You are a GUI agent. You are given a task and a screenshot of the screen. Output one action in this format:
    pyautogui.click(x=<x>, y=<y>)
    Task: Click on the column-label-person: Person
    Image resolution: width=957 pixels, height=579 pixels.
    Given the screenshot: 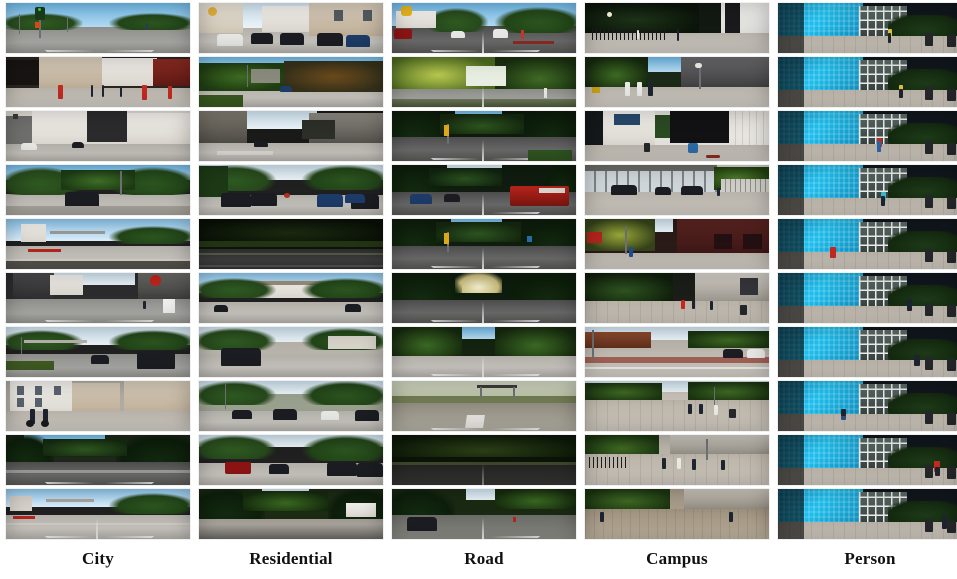 What is the action you would take?
    pyautogui.click(x=870, y=558)
    